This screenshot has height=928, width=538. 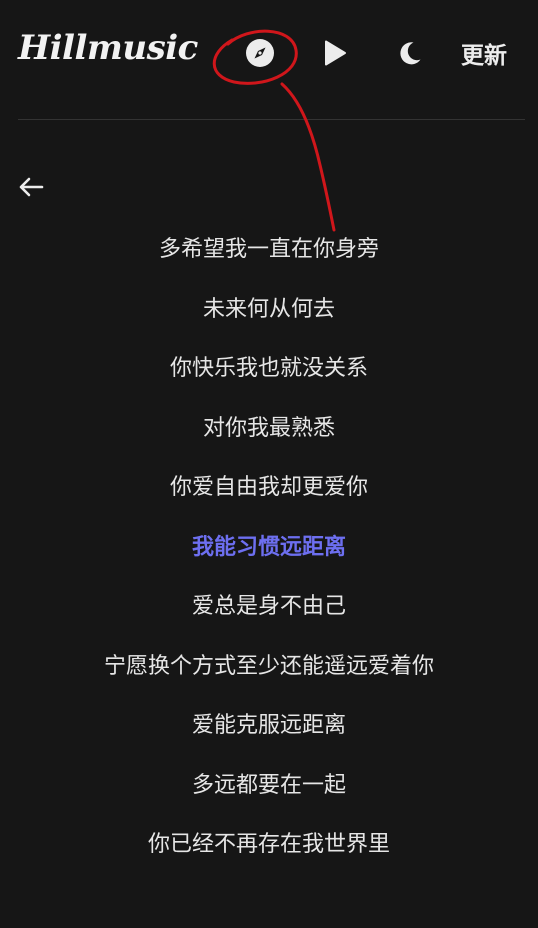 What do you see at coordinates (271, 119) in the screenshot?
I see `header-divider` at bounding box center [271, 119].